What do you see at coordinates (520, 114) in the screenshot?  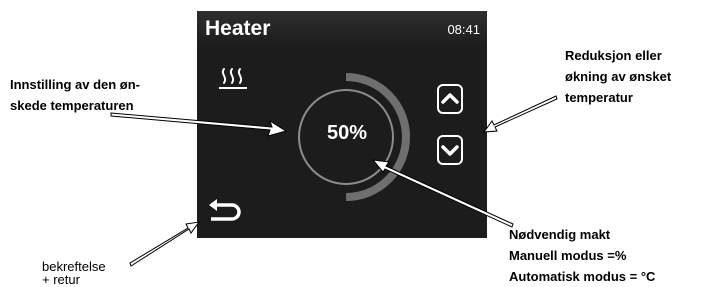 I see `arrow-to-buttons` at bounding box center [520, 114].